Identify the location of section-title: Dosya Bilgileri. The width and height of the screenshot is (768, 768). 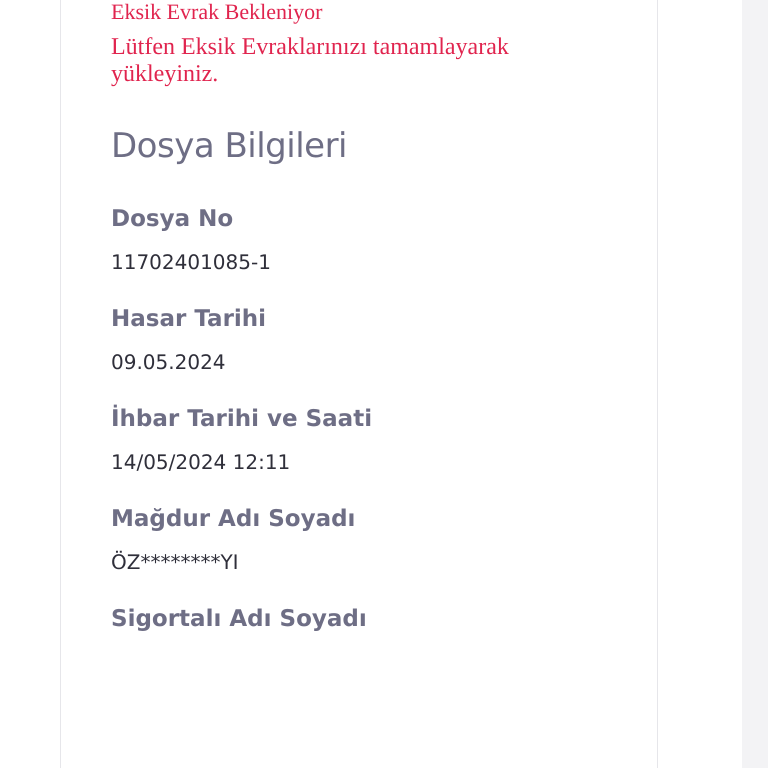
(229, 146).